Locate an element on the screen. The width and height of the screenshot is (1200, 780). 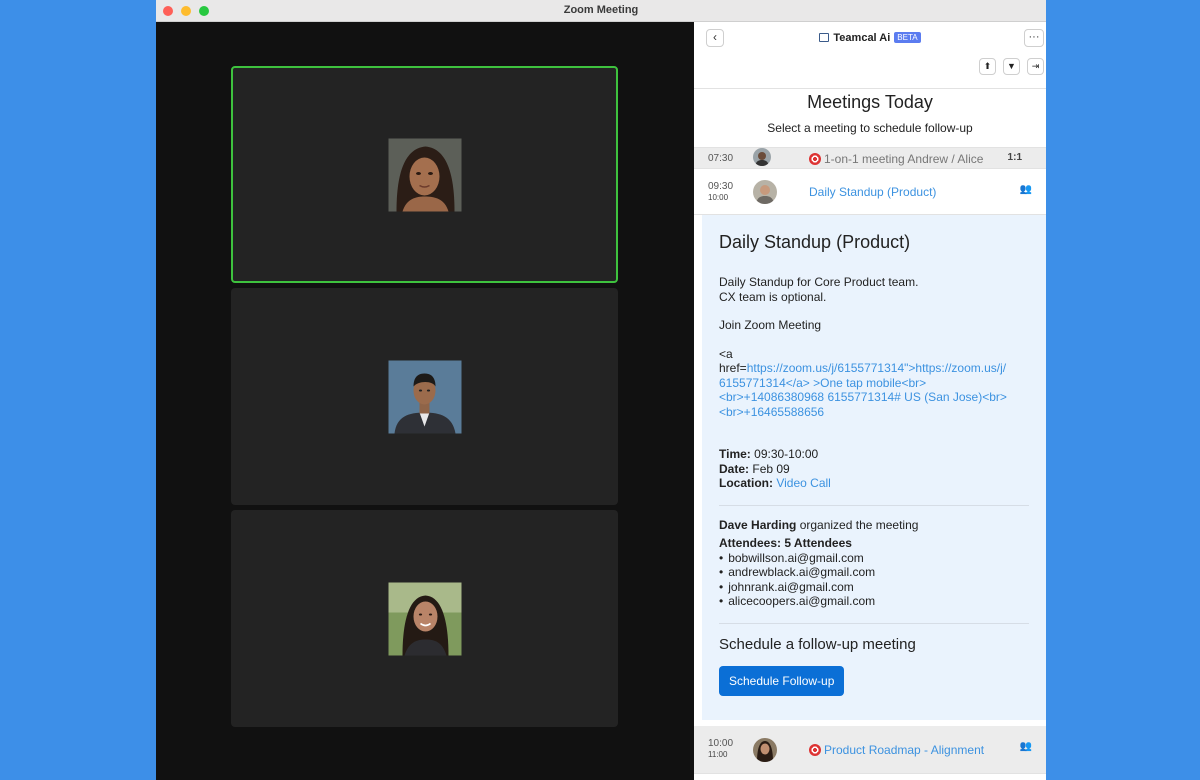
title-bar: Zoom Meeting is located at coordinates (601, 11).